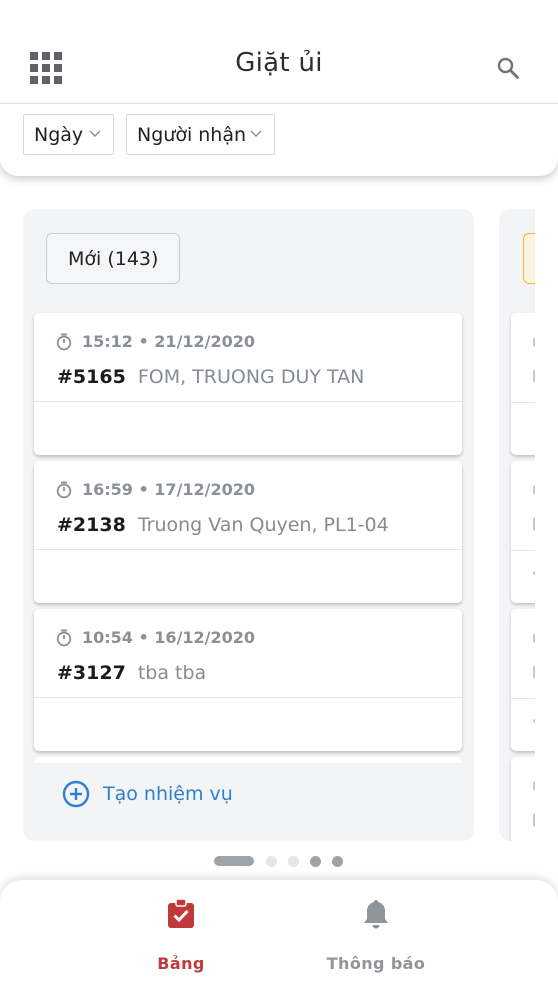 The image size is (558, 992). What do you see at coordinates (91, 673) in the screenshot?
I see `task-id: #3127` at bounding box center [91, 673].